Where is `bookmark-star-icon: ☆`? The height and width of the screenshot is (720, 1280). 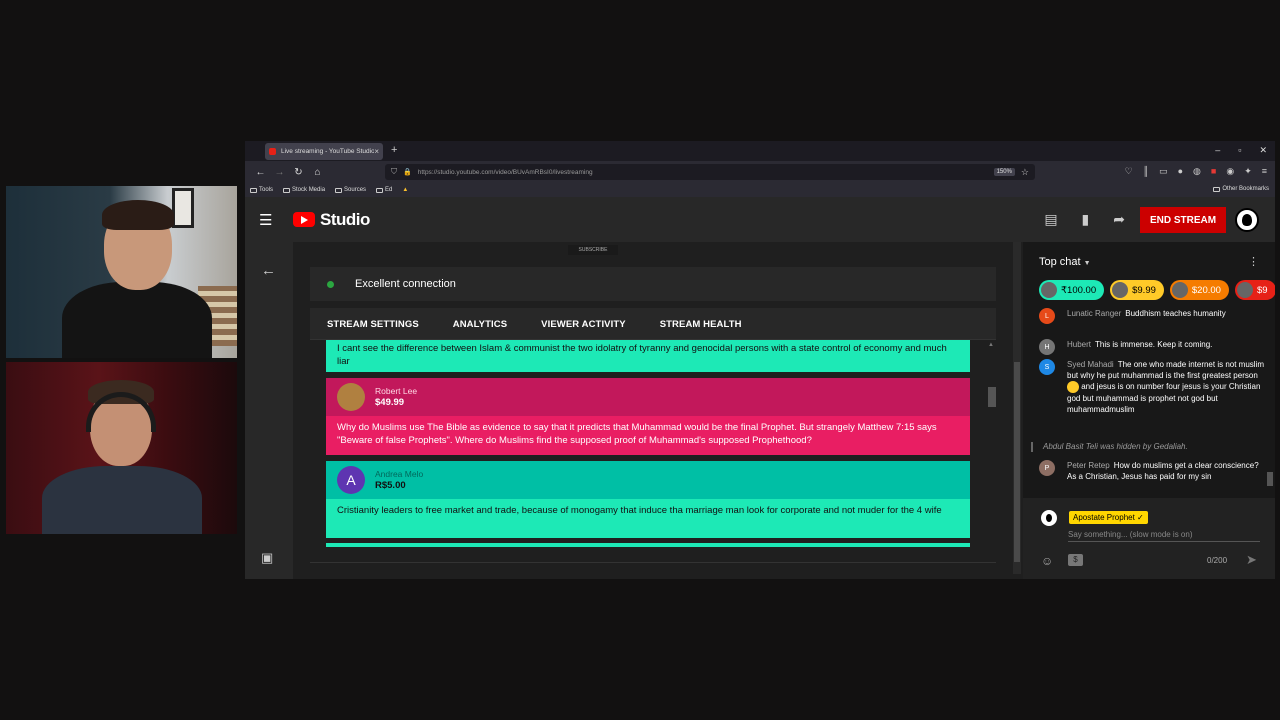
bookmark-star-icon: ☆ is located at coordinates (1025, 172).